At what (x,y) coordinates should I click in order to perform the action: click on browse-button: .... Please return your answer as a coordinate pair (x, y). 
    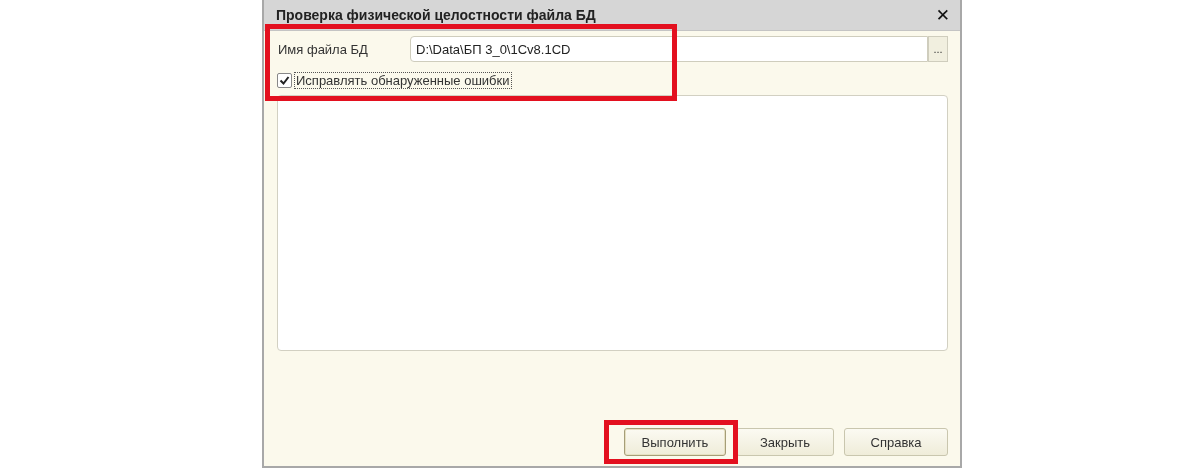
    Looking at the image, I should click on (938, 49).